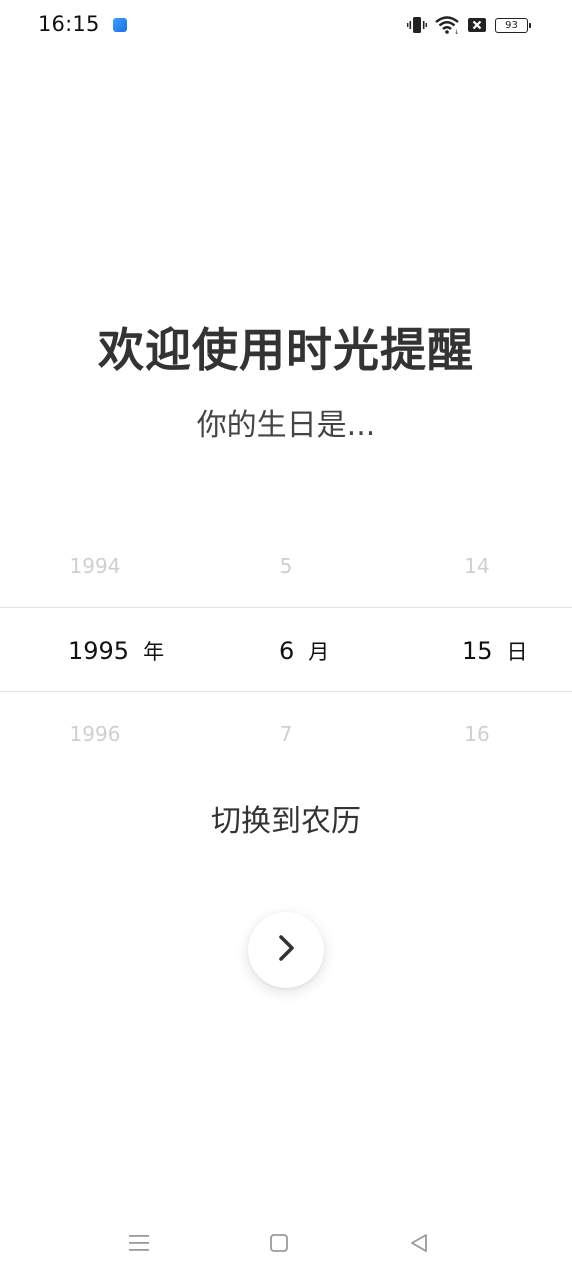 Image resolution: width=572 pixels, height=1280 pixels. Describe the element at coordinates (154, 652) in the screenshot. I see `year-unit-label: 年` at that location.